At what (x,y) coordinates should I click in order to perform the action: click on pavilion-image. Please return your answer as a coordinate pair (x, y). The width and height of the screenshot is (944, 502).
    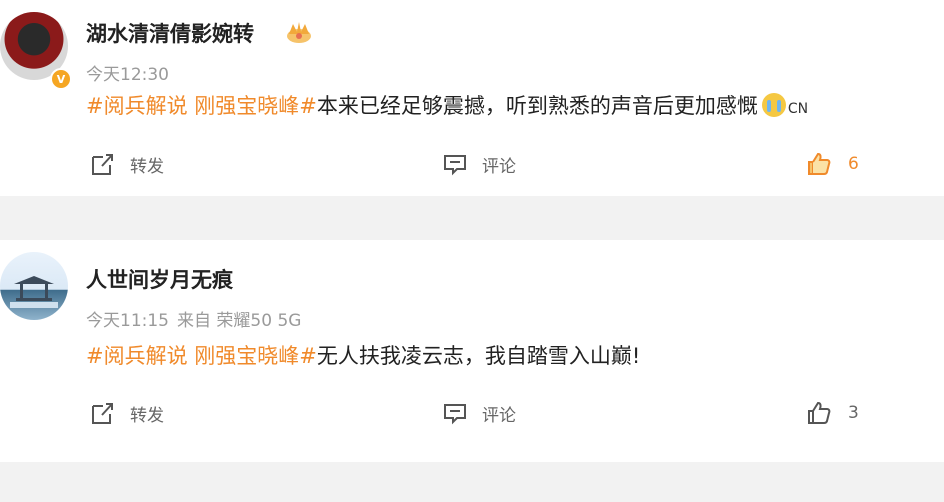
    Looking at the image, I should click on (34, 292).